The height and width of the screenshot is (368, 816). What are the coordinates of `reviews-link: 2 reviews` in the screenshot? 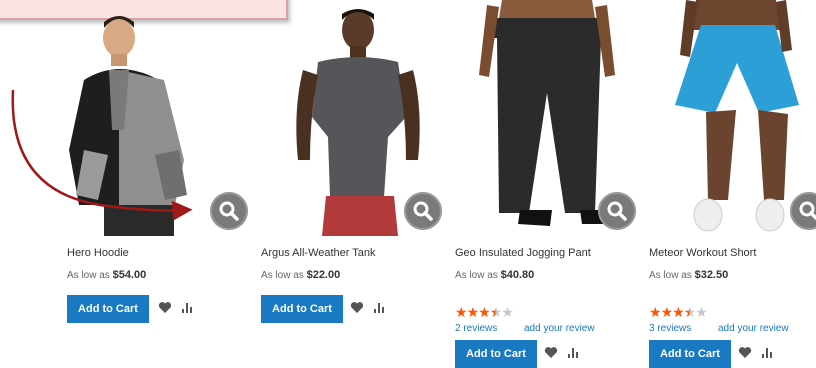 It's located at (476, 328).